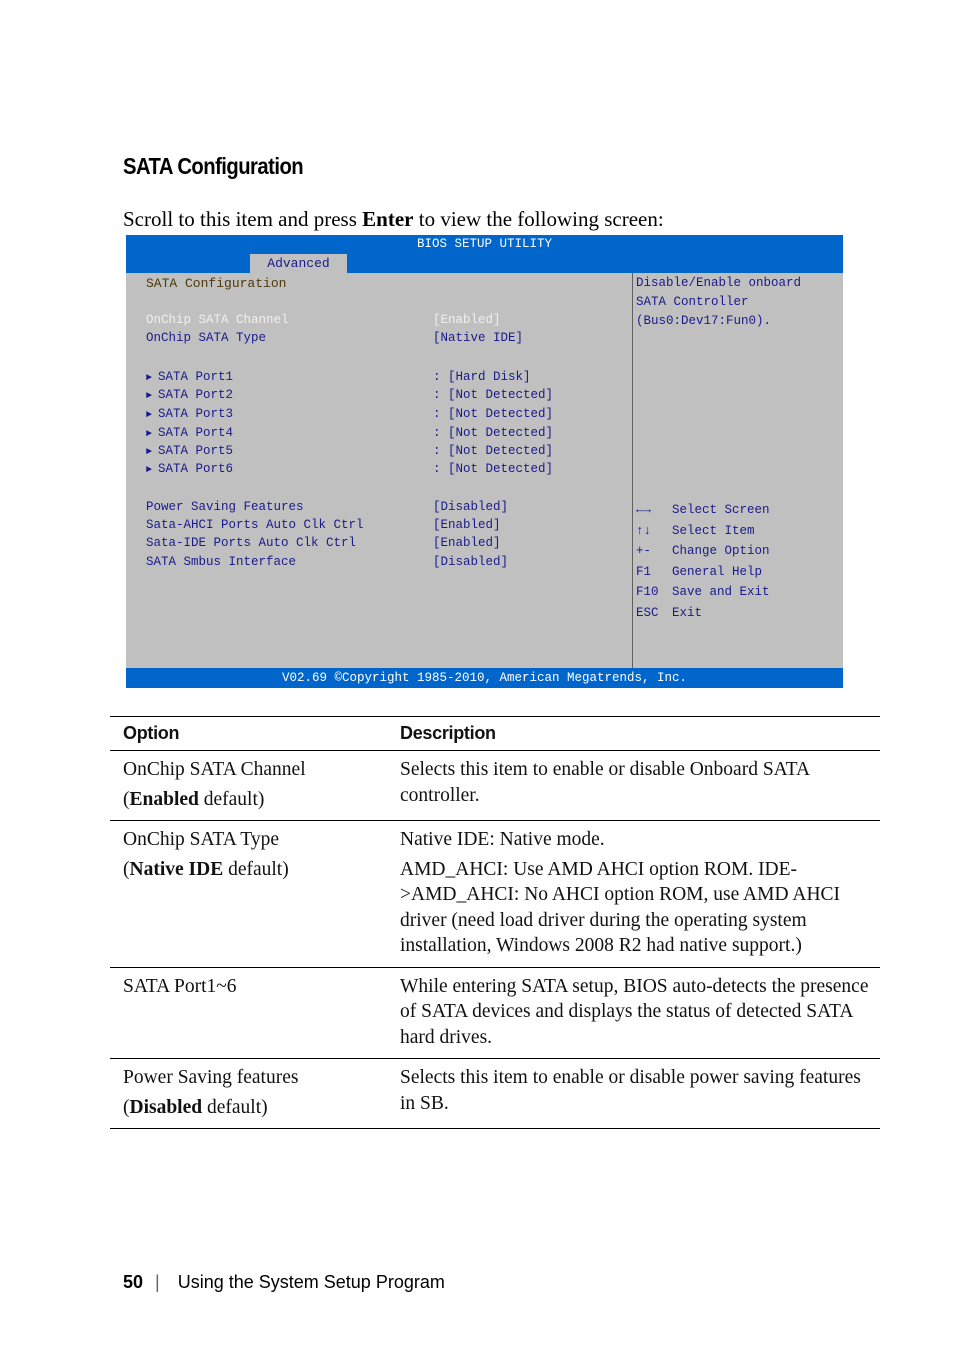 Image resolution: width=954 pixels, height=1354 pixels. Describe the element at coordinates (225, 507) in the screenshot. I see `setting-label: Power Saving Features` at that location.